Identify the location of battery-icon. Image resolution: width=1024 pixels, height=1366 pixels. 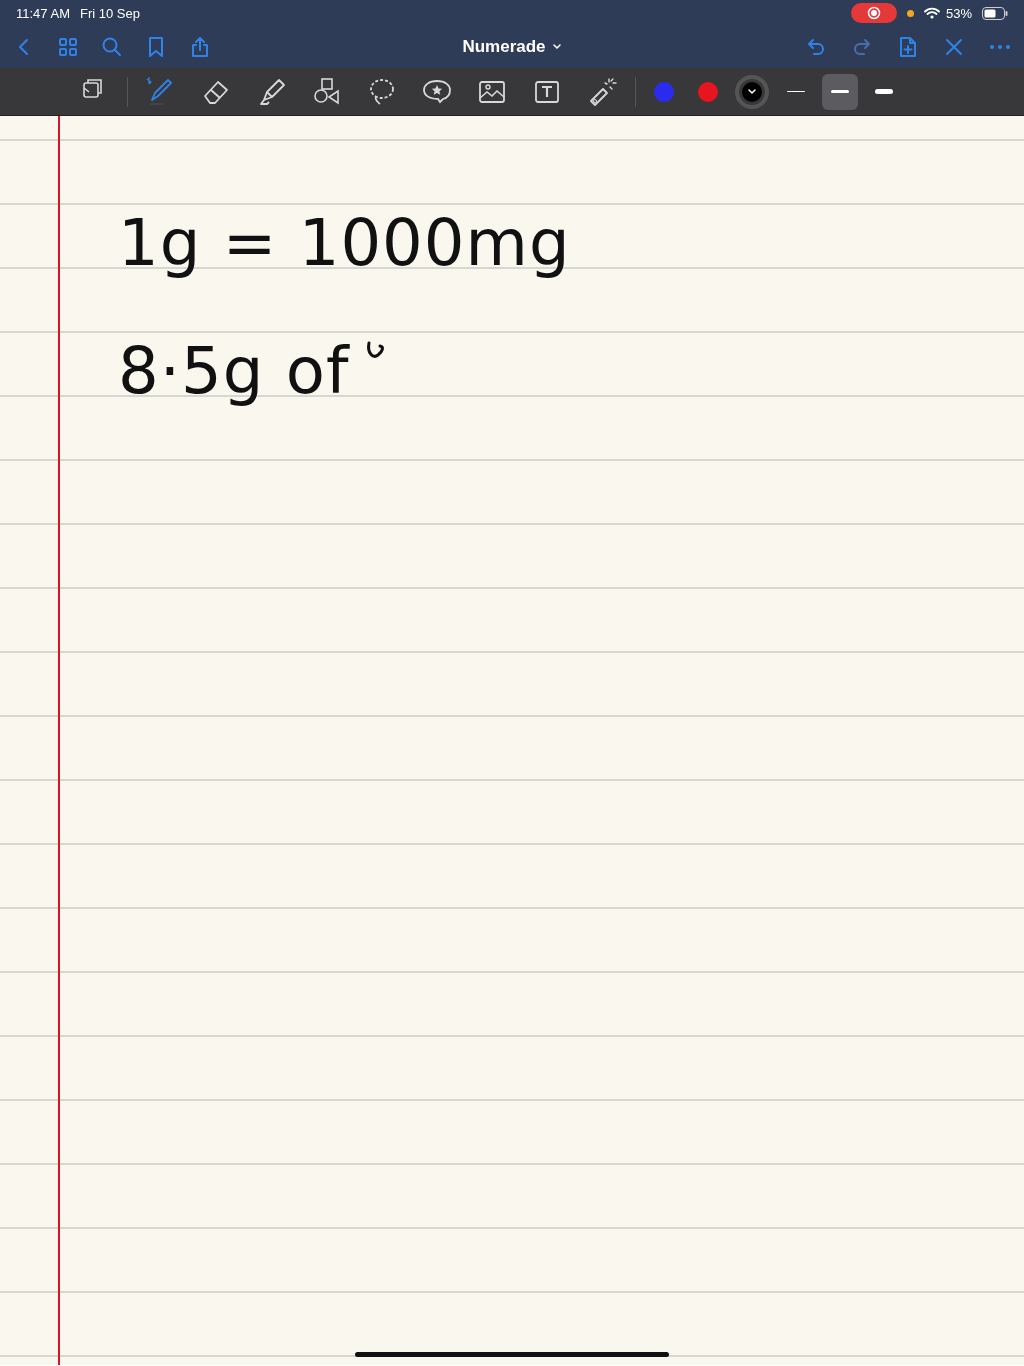
(995, 13).